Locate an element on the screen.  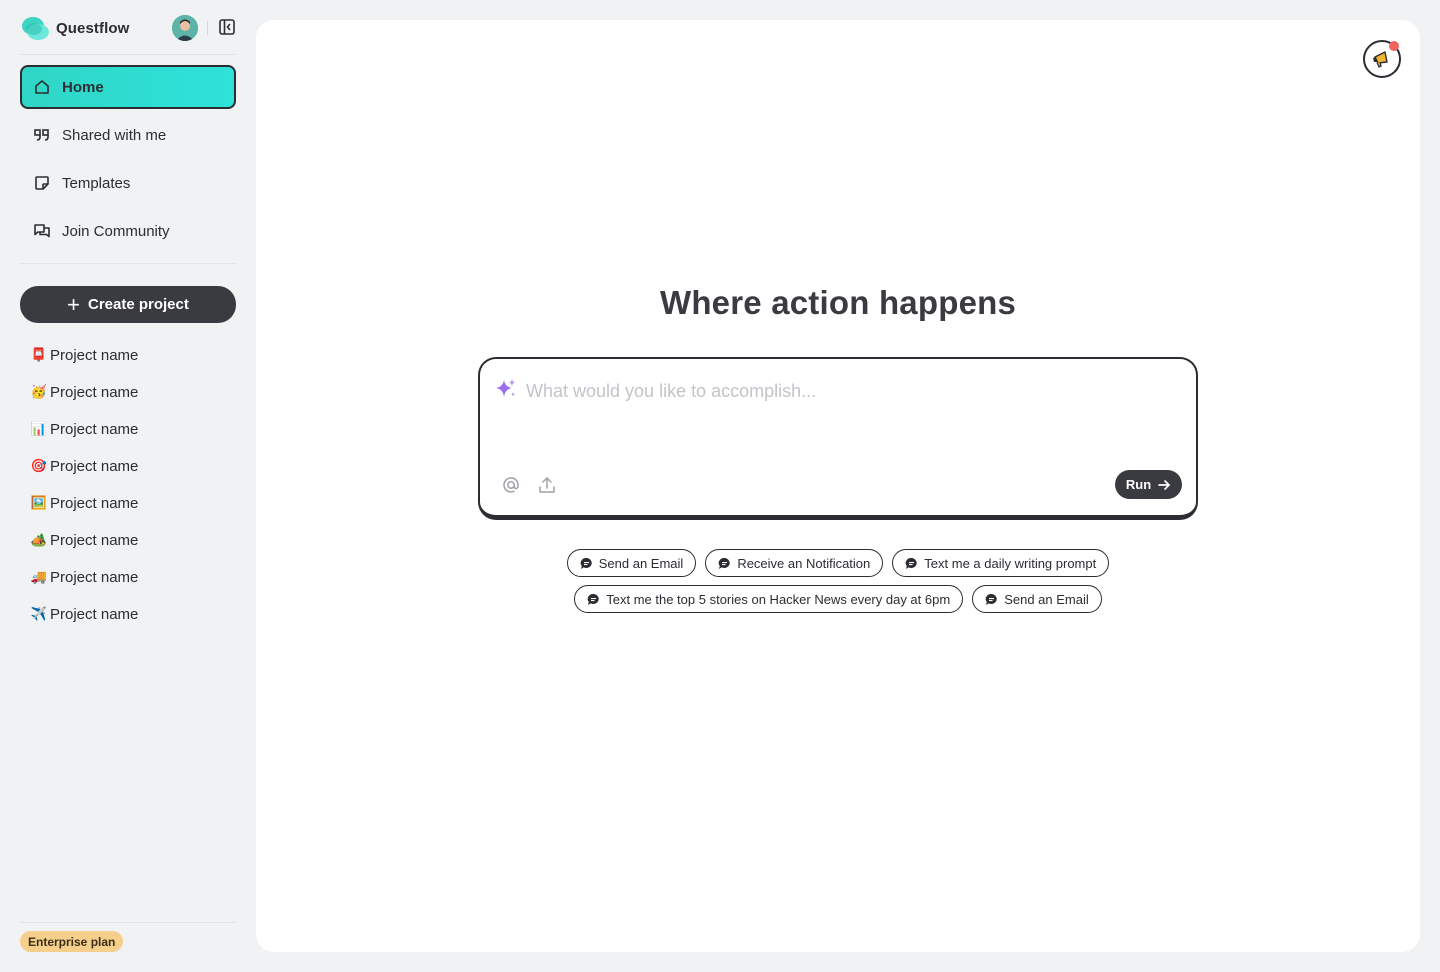
nav-join-community: Join Community is located at coordinates (128, 231).